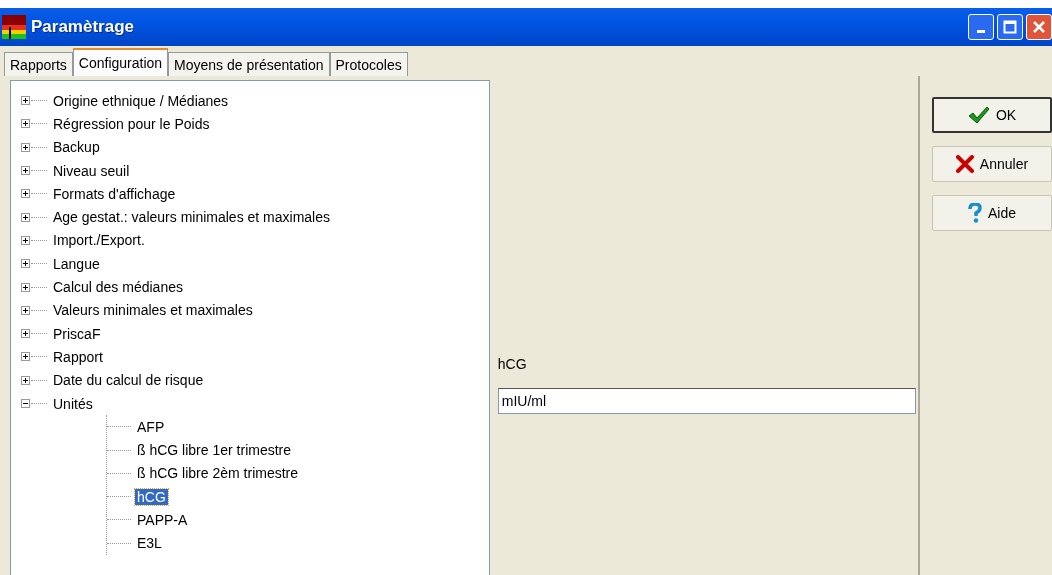 The height and width of the screenshot is (575, 1052). What do you see at coordinates (162, 520) in the screenshot?
I see `tree-item: PAPP-A` at bounding box center [162, 520].